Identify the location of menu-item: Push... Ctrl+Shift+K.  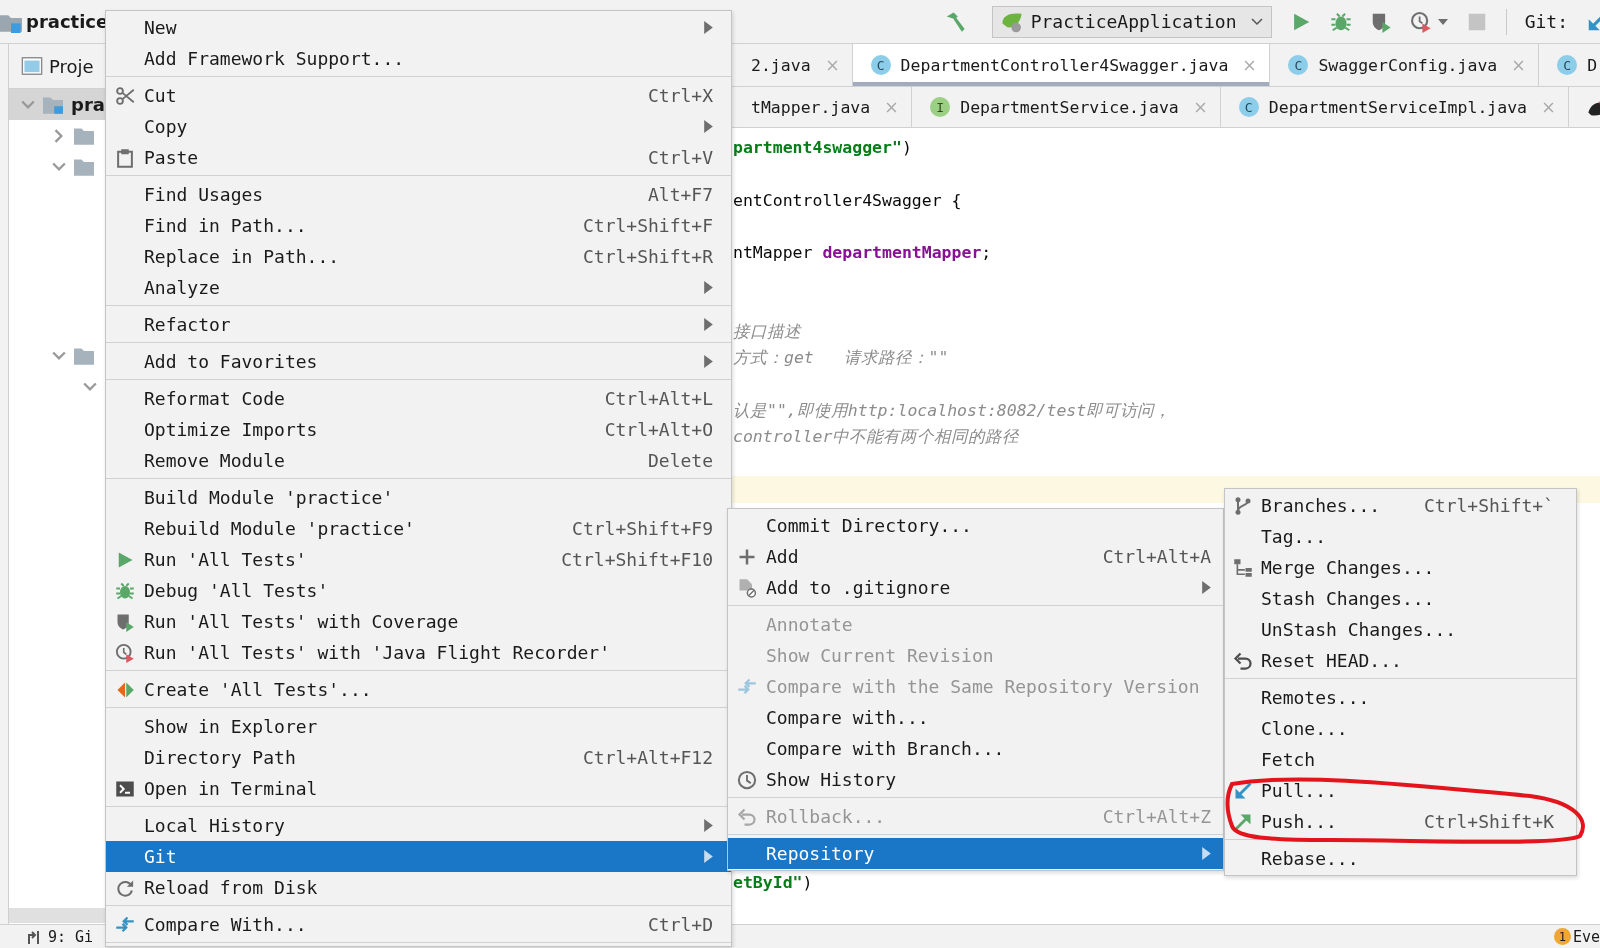
(1400, 821).